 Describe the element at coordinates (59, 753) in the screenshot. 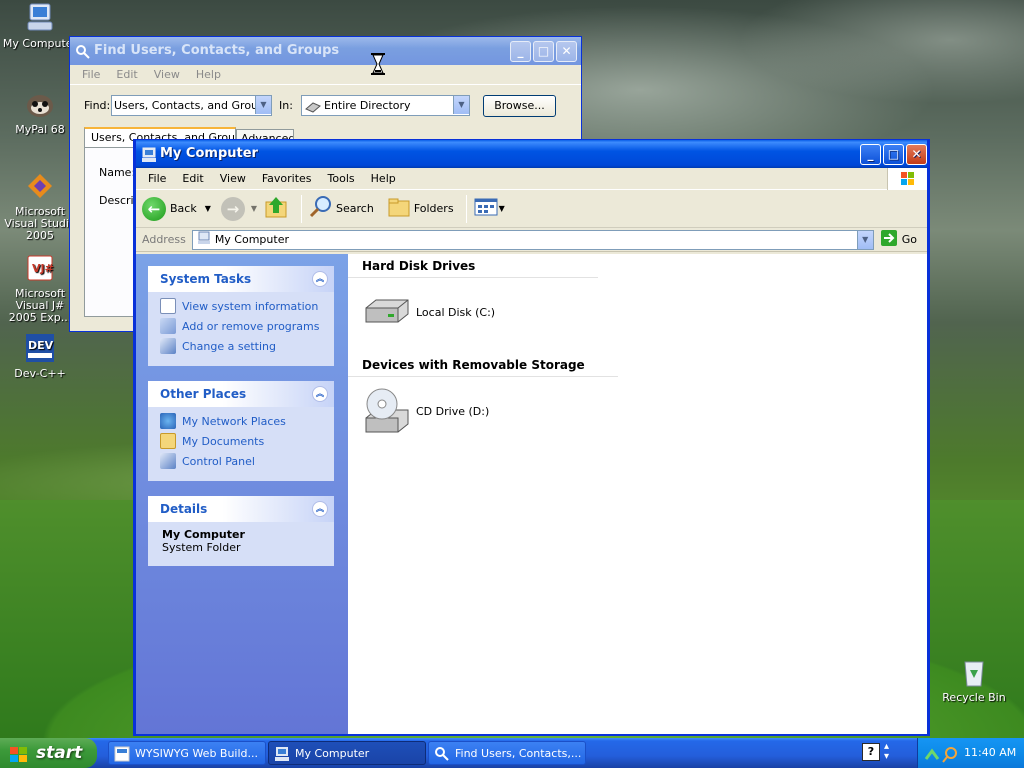

I see `start-label: start` at that location.